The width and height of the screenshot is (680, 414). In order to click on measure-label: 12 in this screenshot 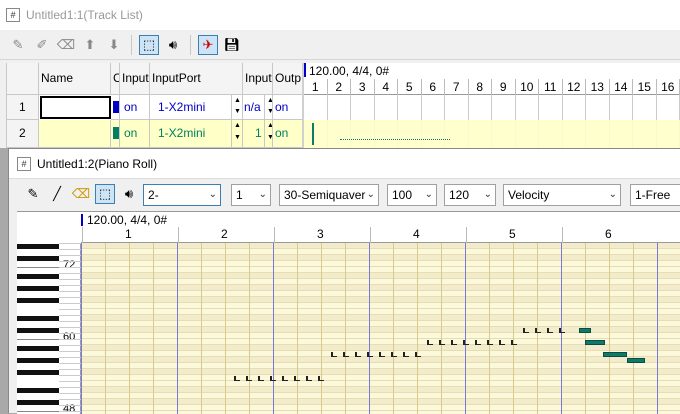, I will do `click(575, 87)`.